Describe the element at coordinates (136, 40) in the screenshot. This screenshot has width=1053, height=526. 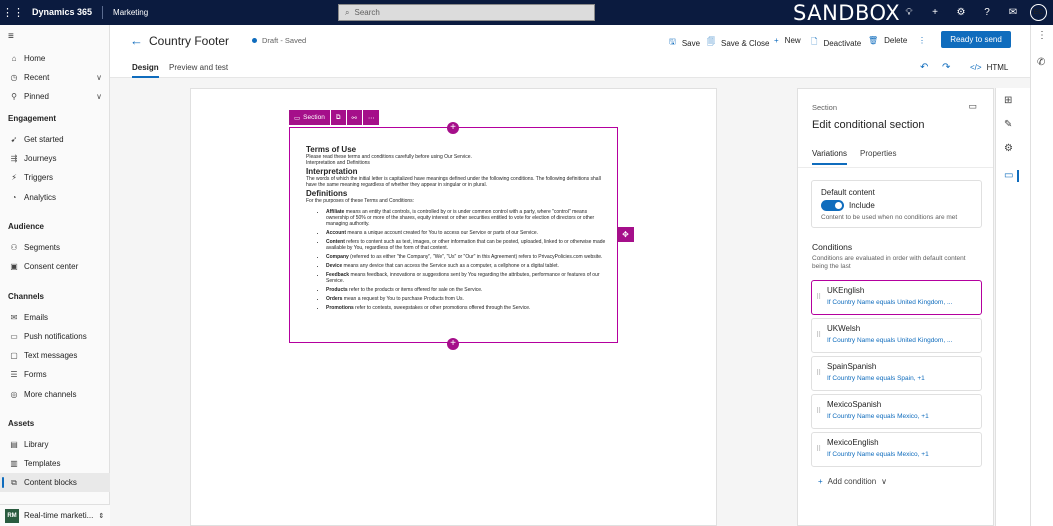
I see `back-arrow-icon: ←` at that location.